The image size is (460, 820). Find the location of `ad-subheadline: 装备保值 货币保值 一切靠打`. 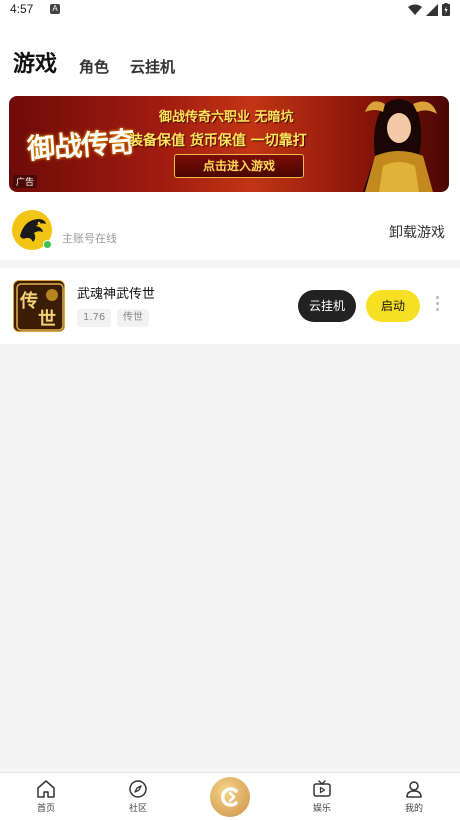

ad-subheadline: 装备保值 货币保值 一切靠打 is located at coordinates (218, 141).